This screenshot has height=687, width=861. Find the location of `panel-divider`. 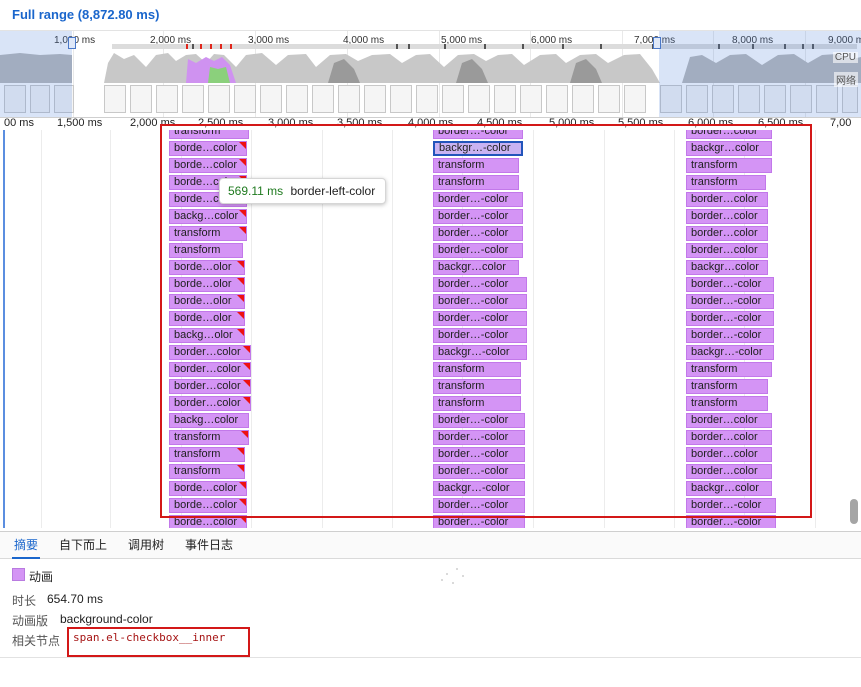

panel-divider is located at coordinates (430, 657).